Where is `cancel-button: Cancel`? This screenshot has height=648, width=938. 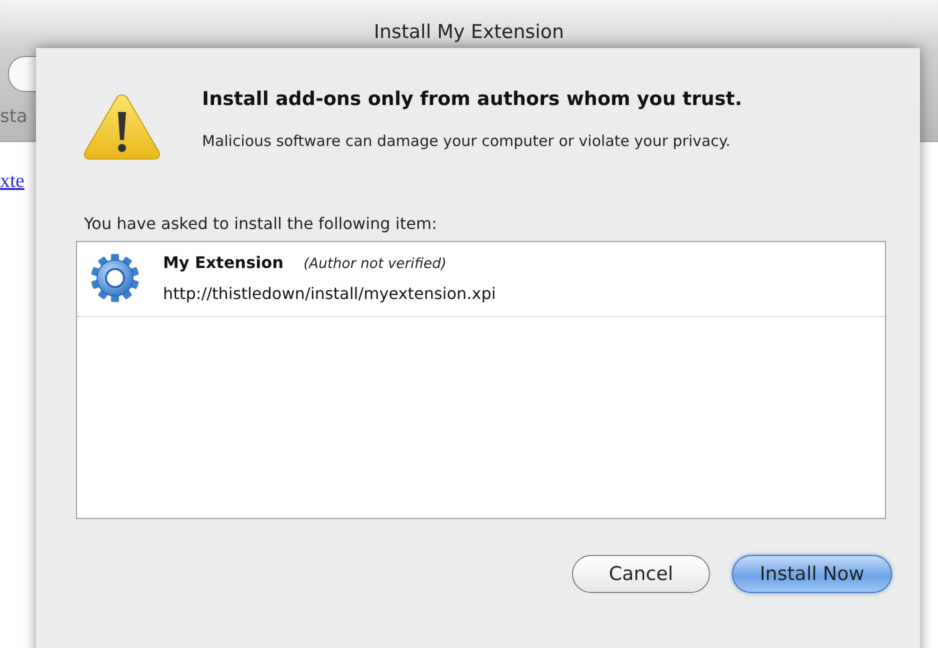 cancel-button: Cancel is located at coordinates (641, 574).